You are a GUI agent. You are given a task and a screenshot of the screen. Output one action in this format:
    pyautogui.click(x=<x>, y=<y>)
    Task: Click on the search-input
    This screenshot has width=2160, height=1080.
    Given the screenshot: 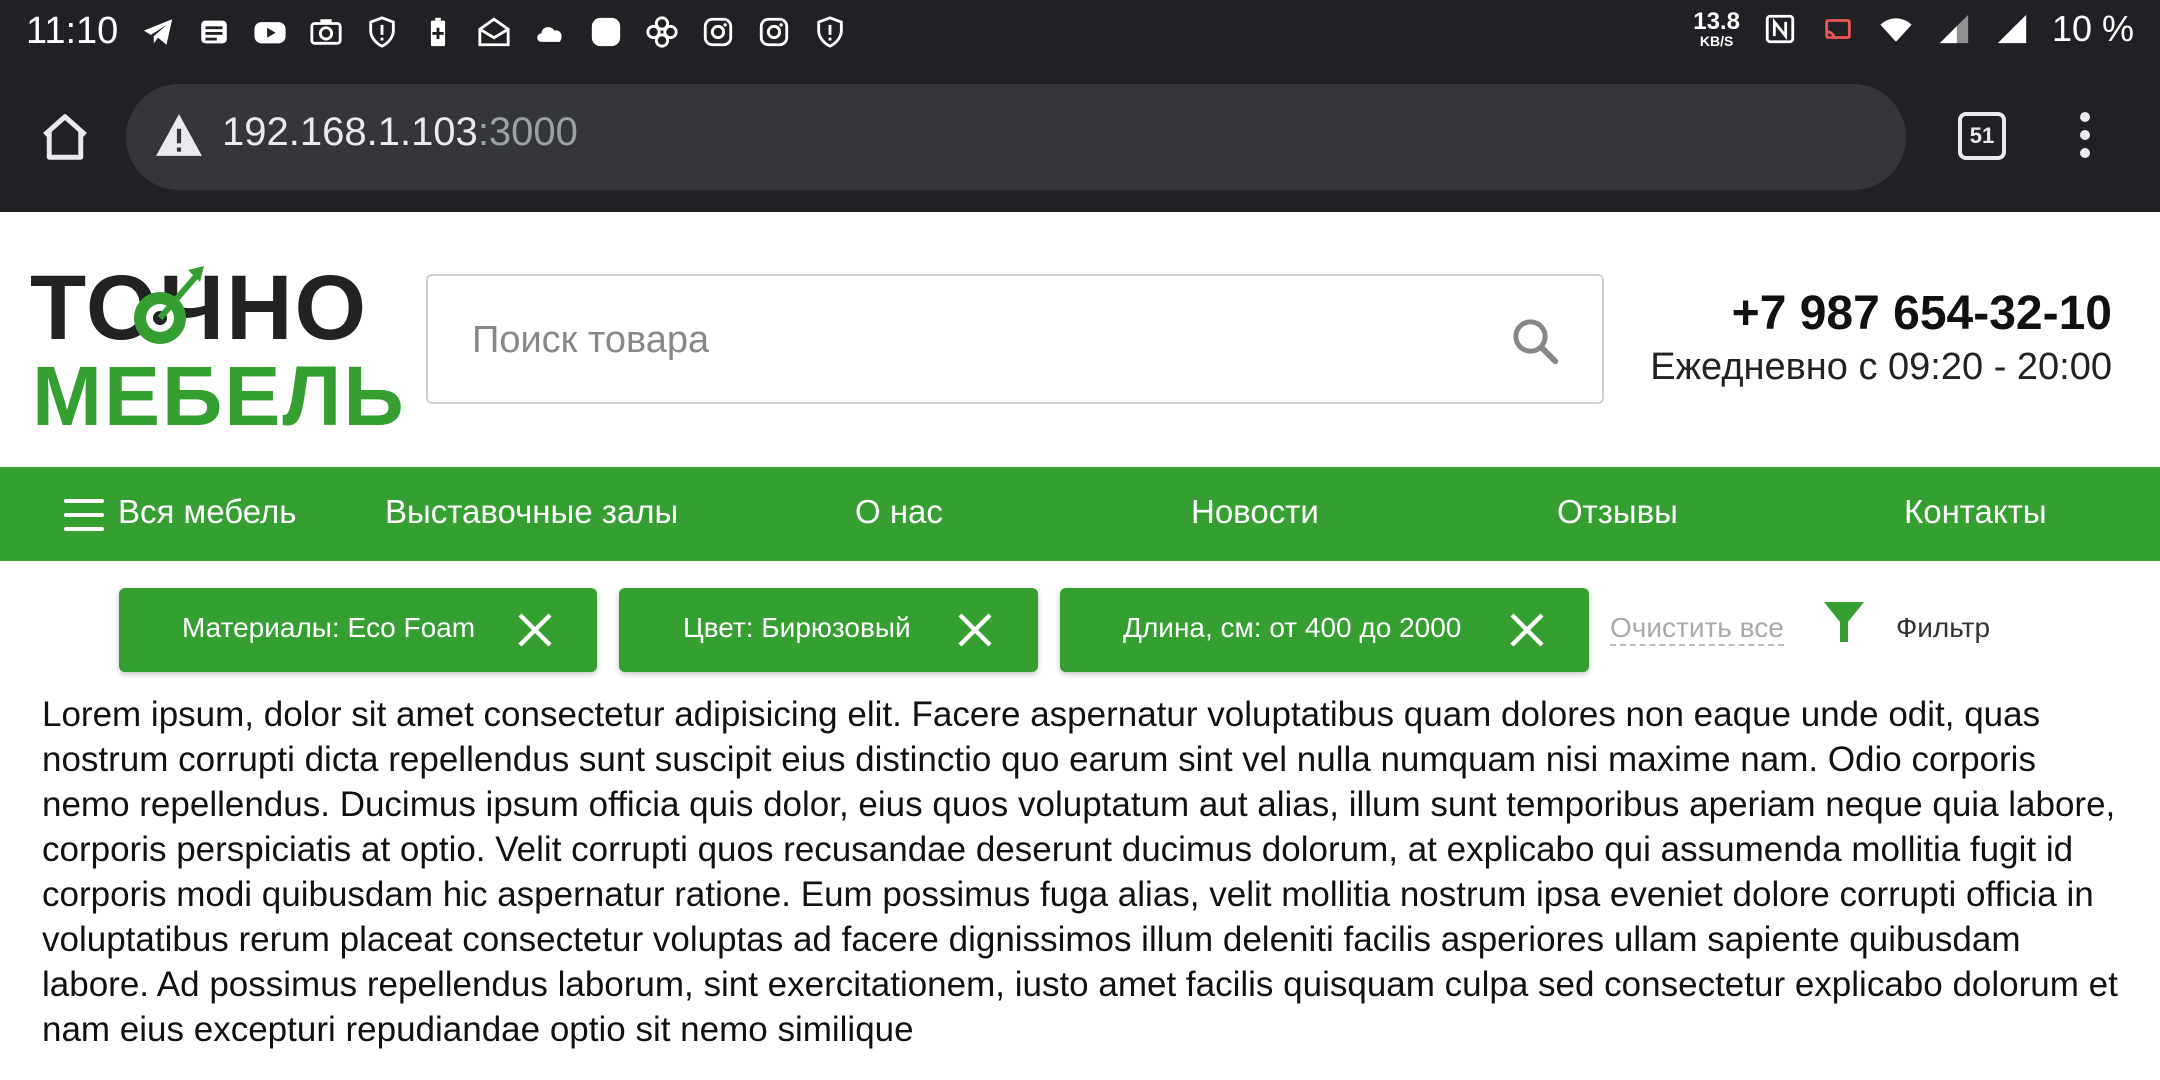 What is the action you would take?
    pyautogui.click(x=962, y=340)
    